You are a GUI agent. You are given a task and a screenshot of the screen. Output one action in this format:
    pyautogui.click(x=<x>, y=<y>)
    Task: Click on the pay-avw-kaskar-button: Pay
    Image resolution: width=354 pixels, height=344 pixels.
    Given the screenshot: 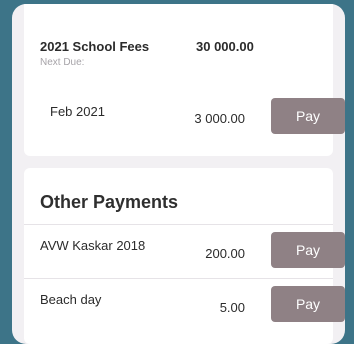 What is the action you would take?
    pyautogui.click(x=308, y=250)
    